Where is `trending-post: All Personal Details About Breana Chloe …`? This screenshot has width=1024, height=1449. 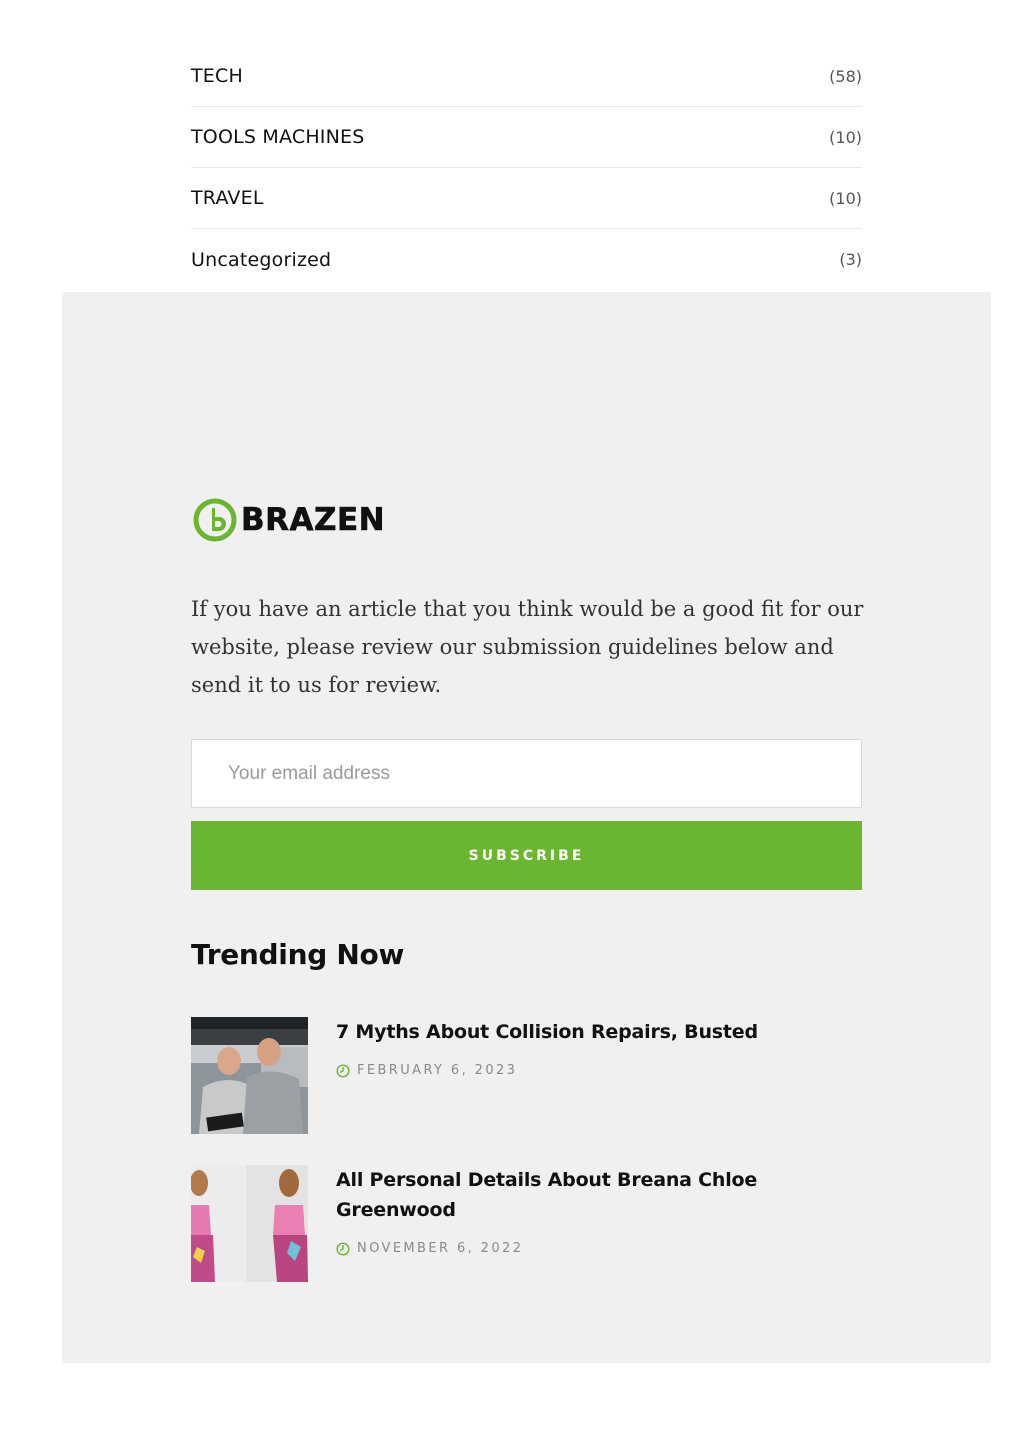 trending-post: All Personal Details About Breana Chloe … is located at coordinates (526, 1223).